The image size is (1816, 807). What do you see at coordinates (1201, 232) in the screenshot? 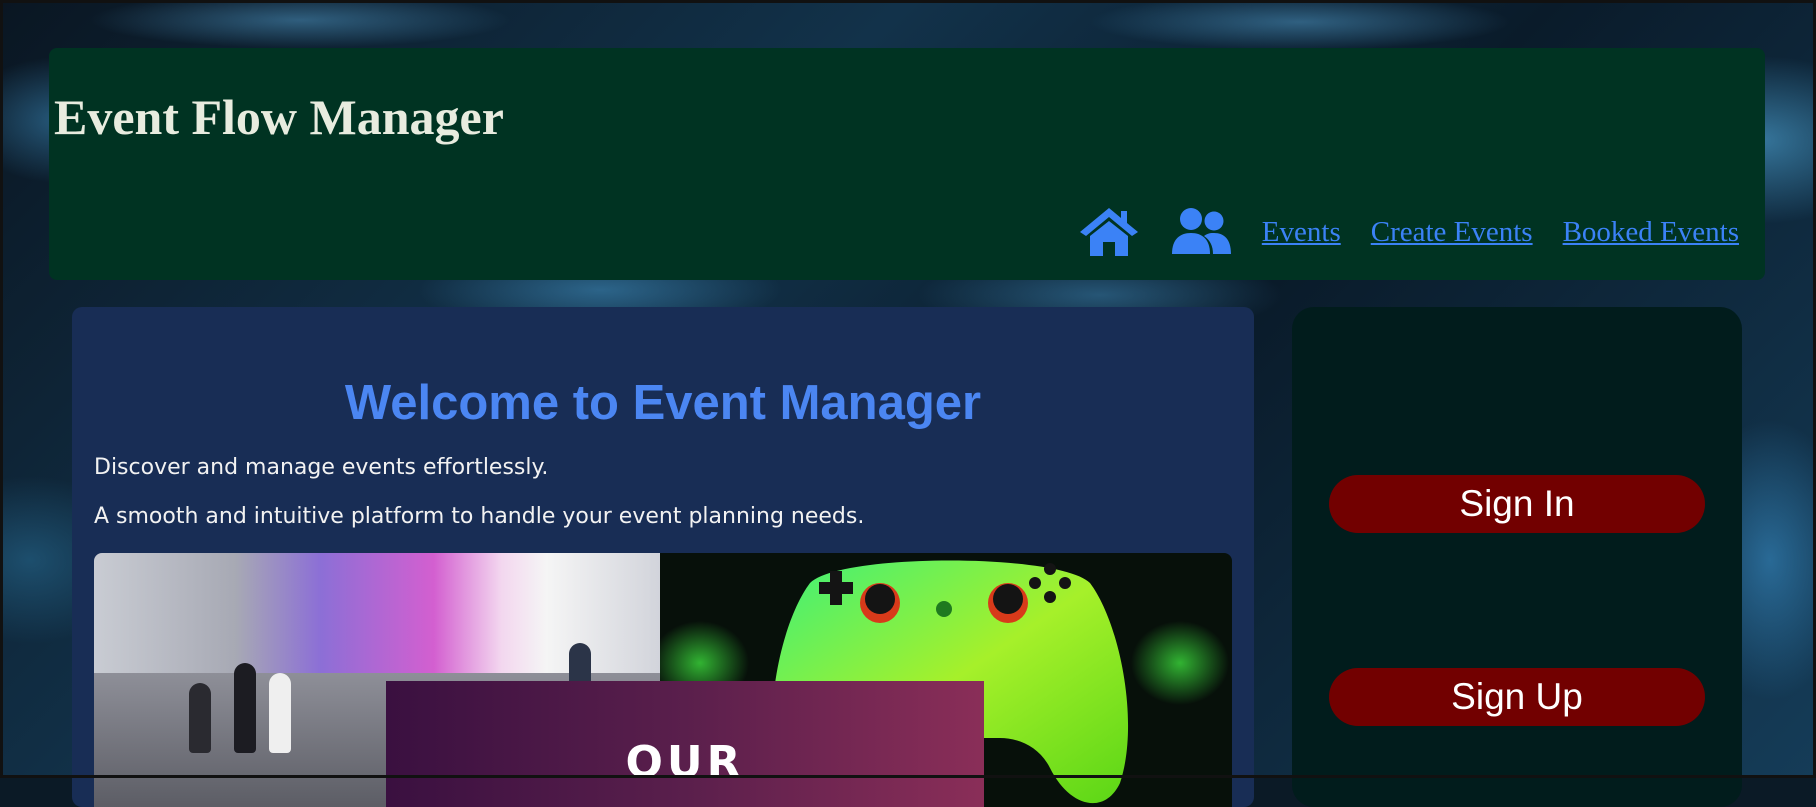
I see `users-icon` at bounding box center [1201, 232].